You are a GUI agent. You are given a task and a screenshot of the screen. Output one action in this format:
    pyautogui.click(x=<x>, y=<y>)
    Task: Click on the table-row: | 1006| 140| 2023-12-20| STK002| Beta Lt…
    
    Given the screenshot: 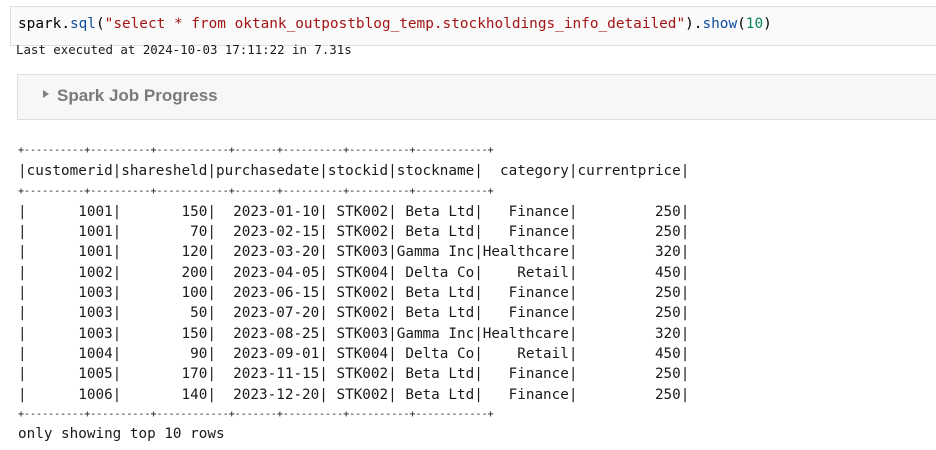 What is the action you would take?
    pyautogui.click(x=354, y=394)
    